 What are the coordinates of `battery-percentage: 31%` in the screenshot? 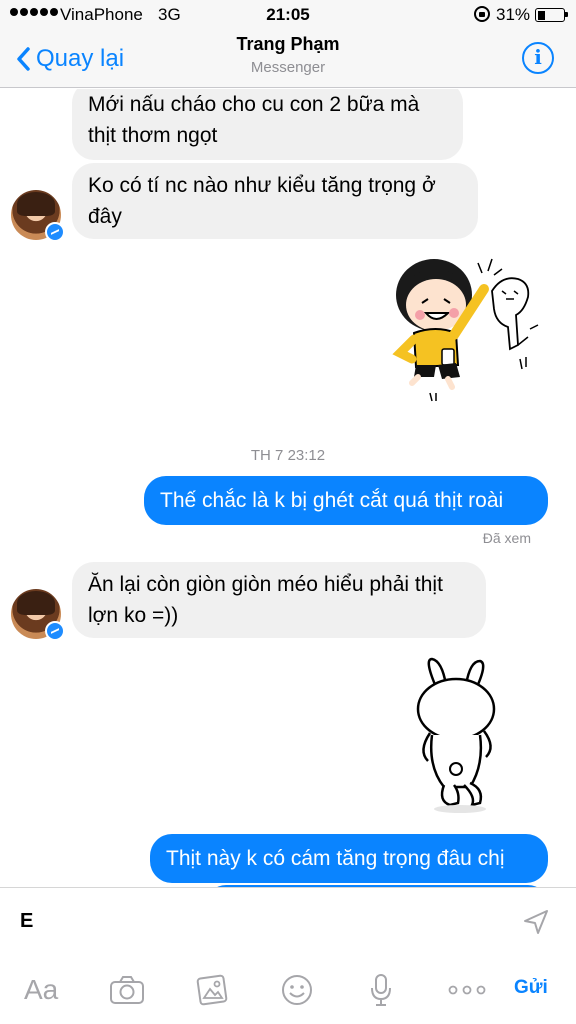 It's located at (513, 14).